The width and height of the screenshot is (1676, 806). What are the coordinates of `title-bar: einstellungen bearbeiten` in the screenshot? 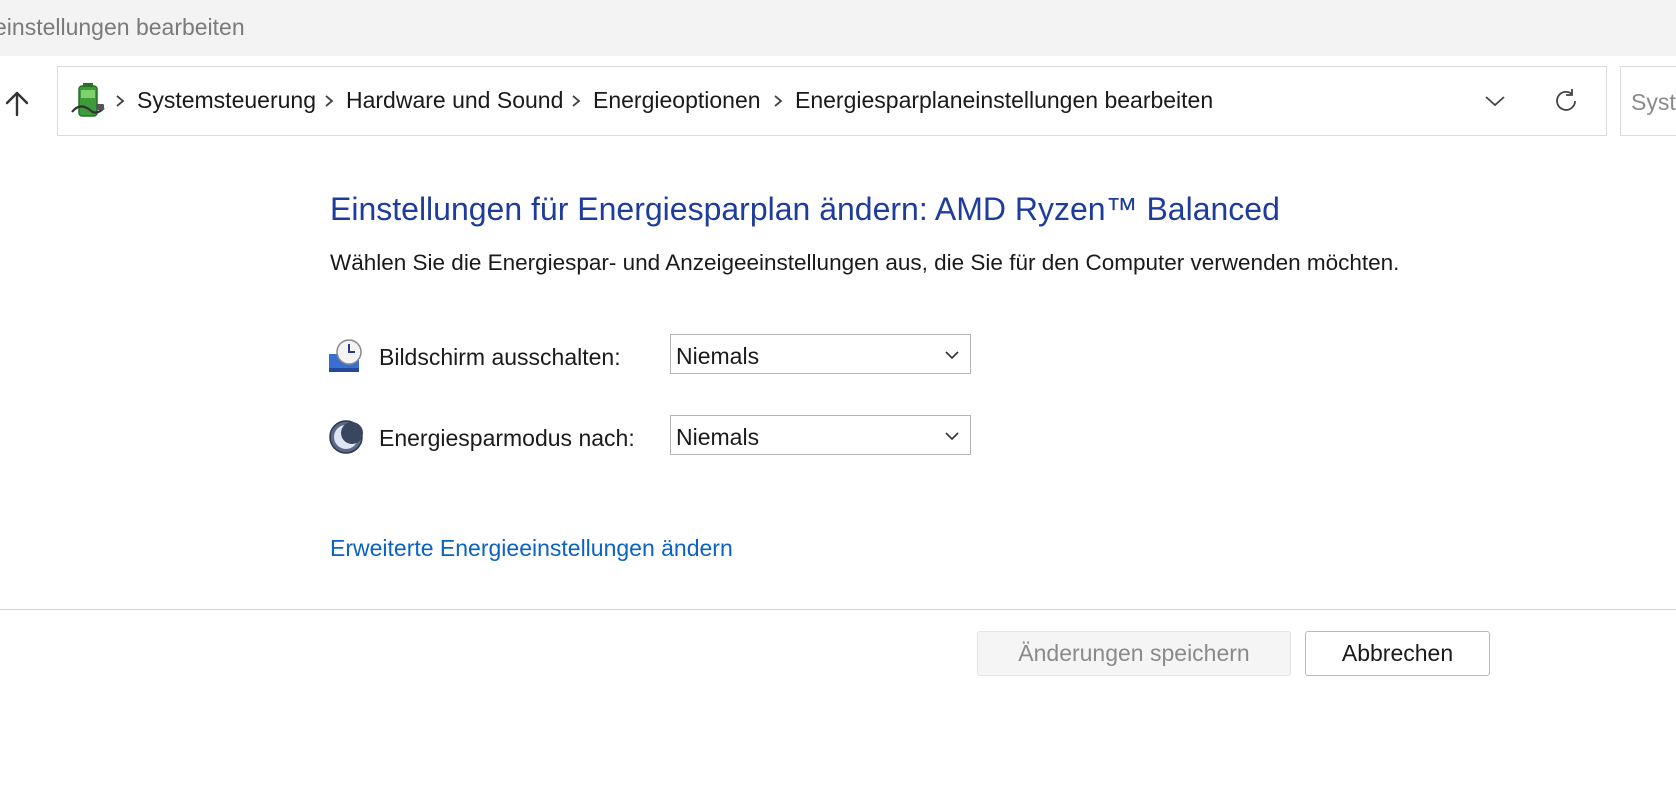 It's located at (838, 28).